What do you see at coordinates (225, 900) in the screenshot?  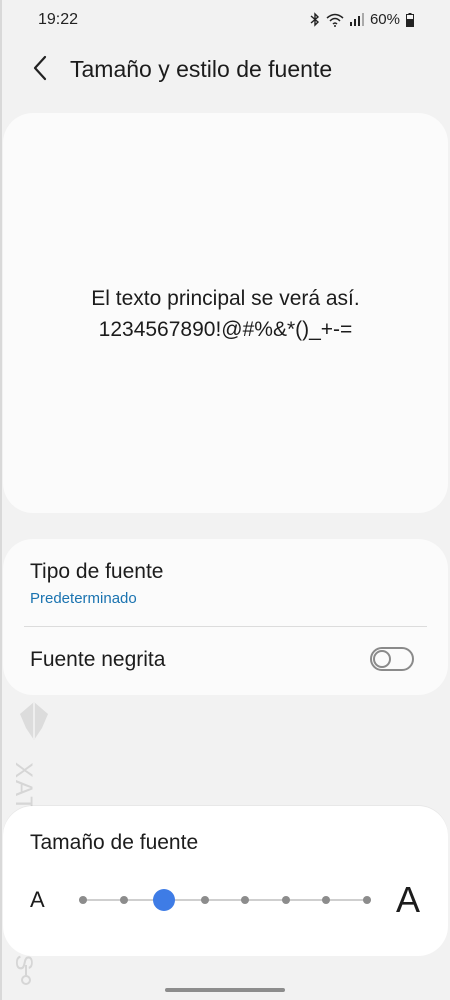 I see `font-size-slider` at bounding box center [225, 900].